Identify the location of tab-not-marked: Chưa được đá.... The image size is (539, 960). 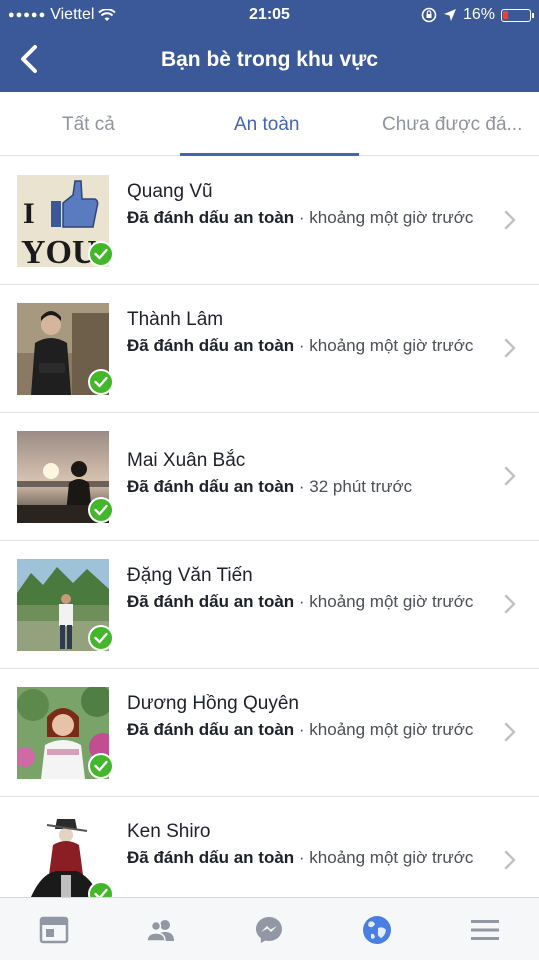
(452, 125).